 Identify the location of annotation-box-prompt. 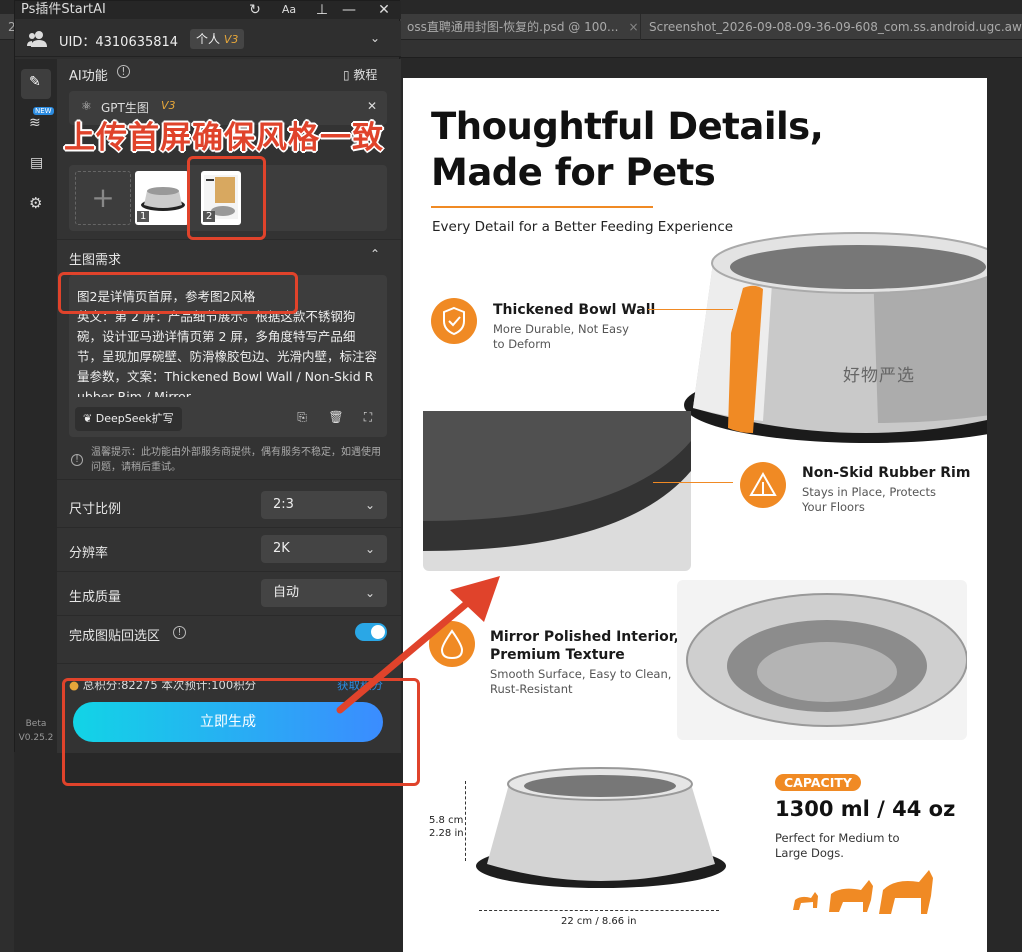
(178, 293).